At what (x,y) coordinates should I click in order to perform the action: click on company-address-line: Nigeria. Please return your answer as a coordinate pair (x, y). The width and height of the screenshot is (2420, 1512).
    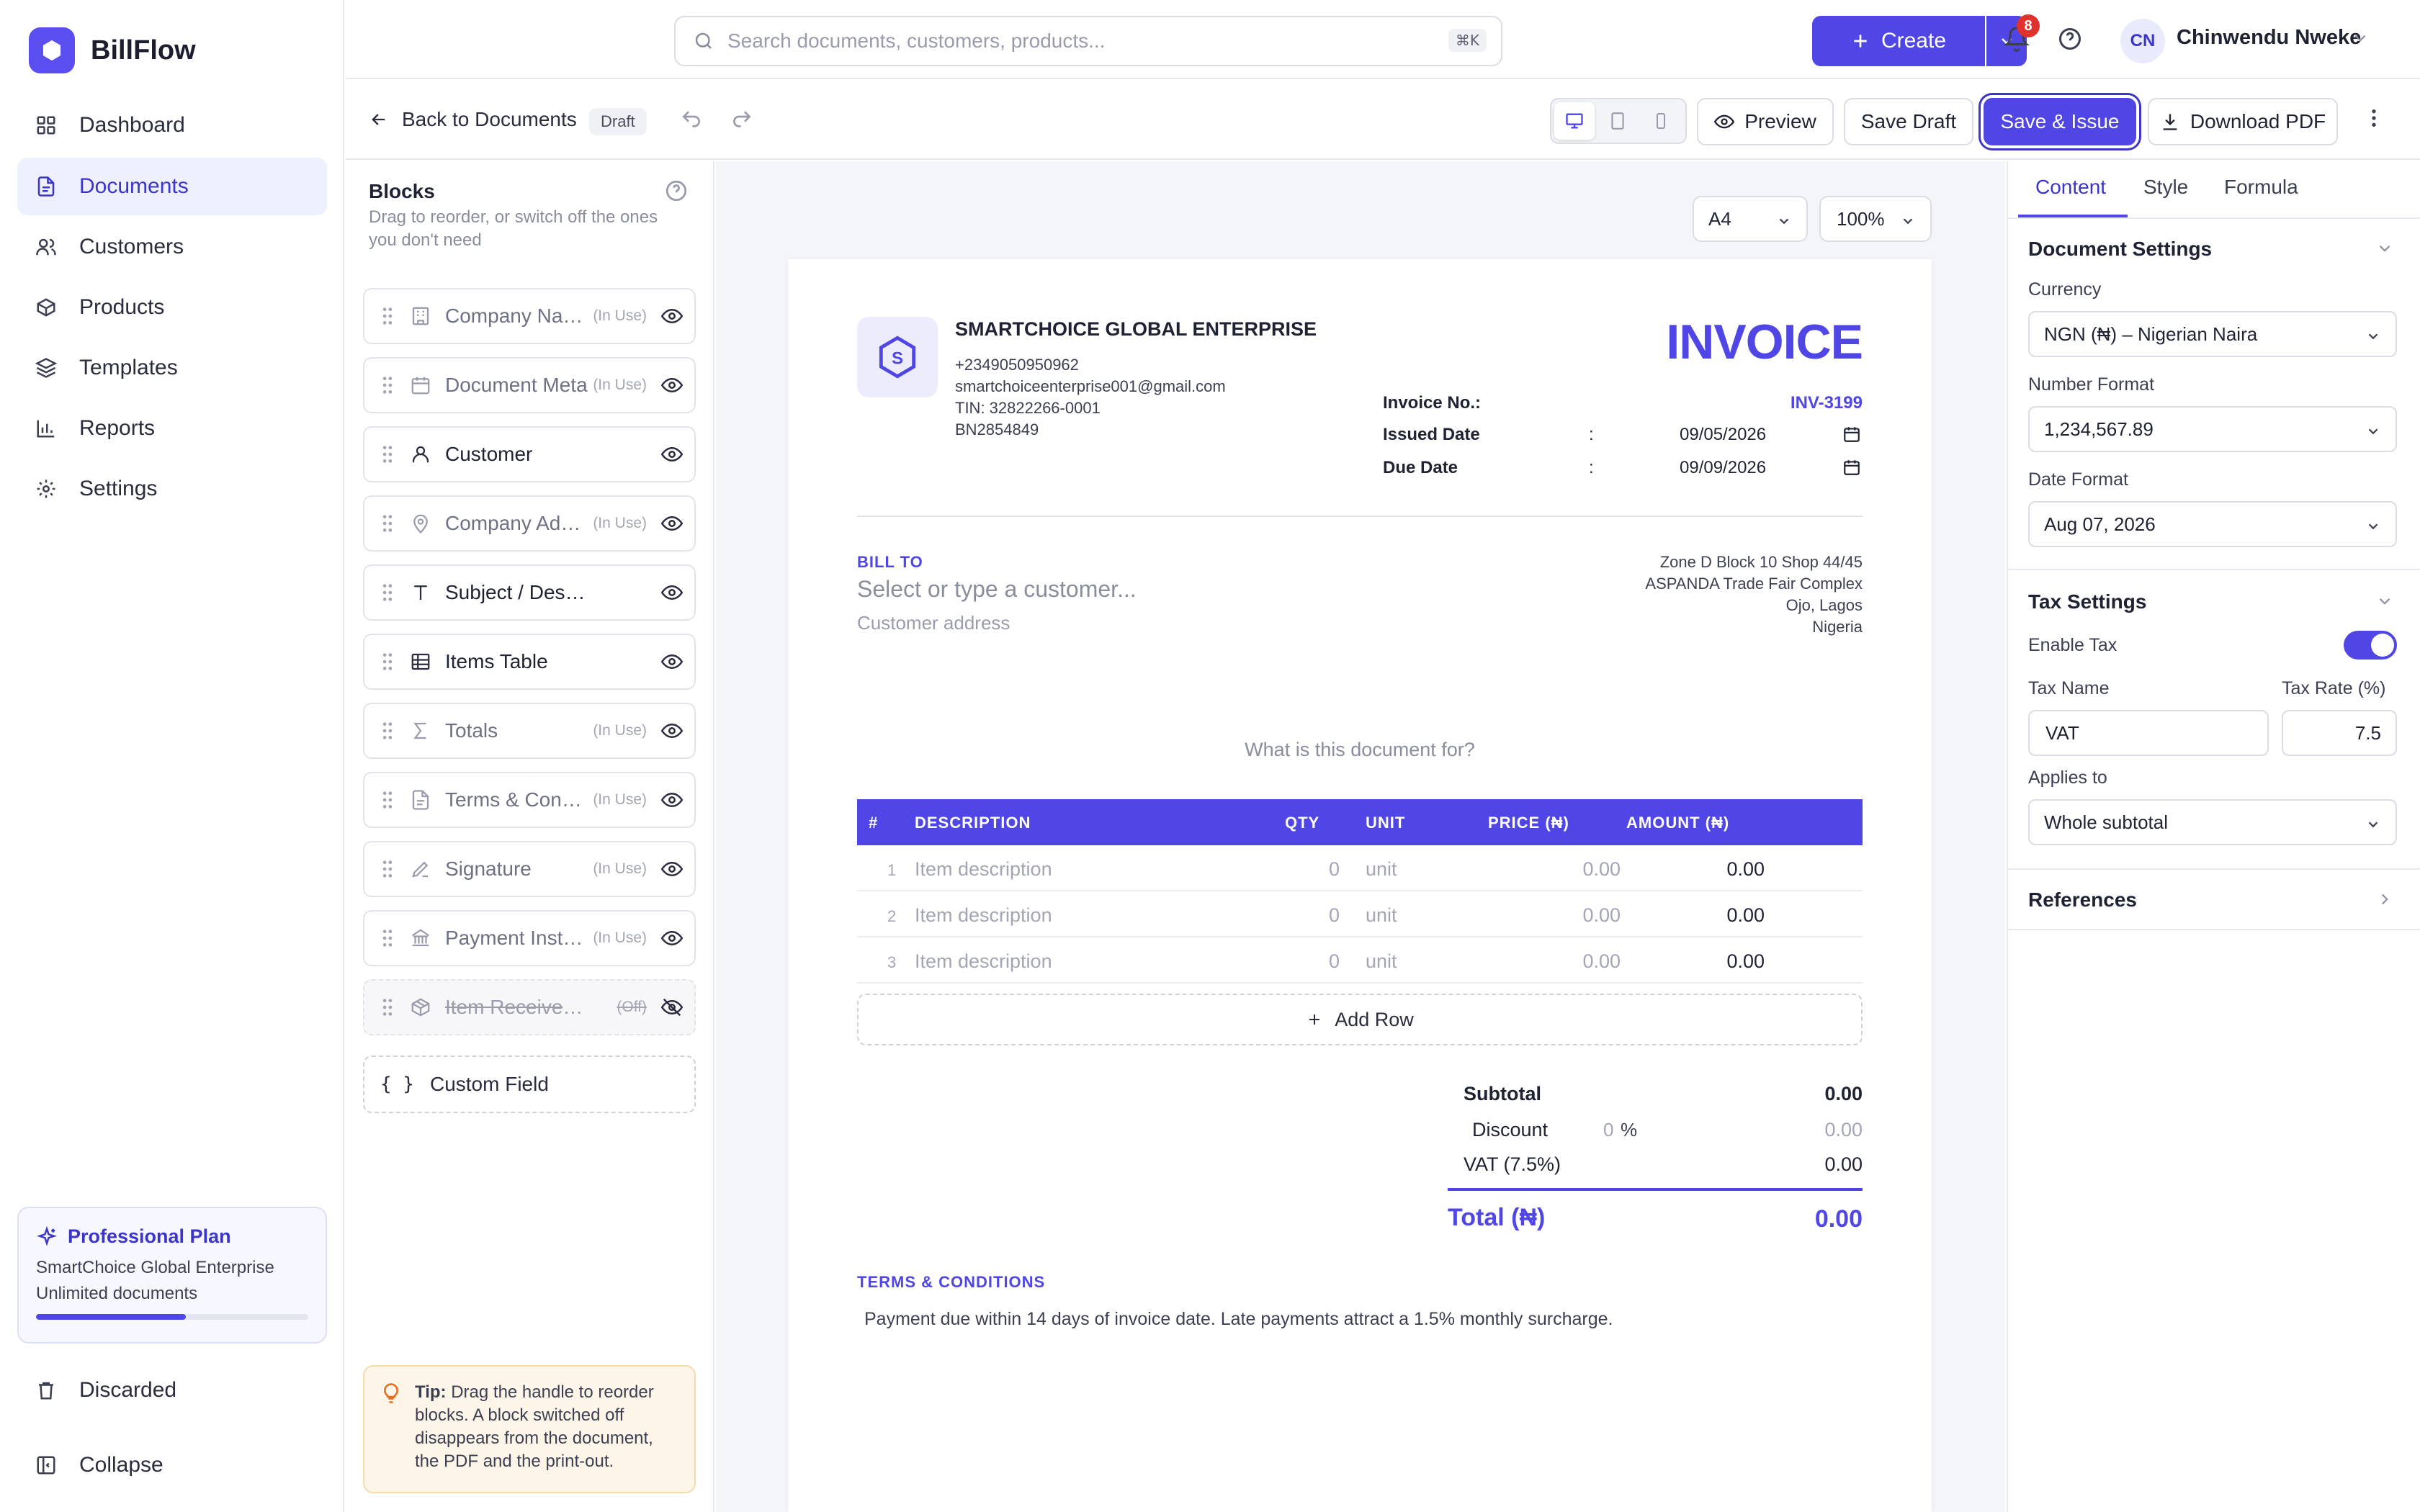
    Looking at the image, I should click on (1687, 627).